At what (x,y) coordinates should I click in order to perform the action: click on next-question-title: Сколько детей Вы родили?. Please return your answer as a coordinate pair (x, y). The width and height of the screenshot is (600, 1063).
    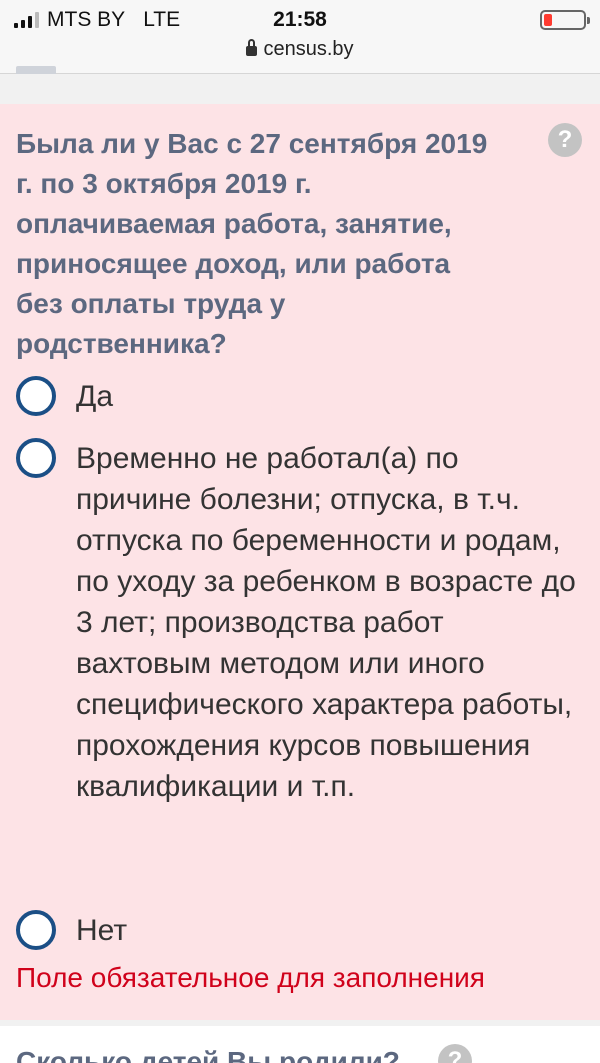
    Looking at the image, I should click on (208, 1054).